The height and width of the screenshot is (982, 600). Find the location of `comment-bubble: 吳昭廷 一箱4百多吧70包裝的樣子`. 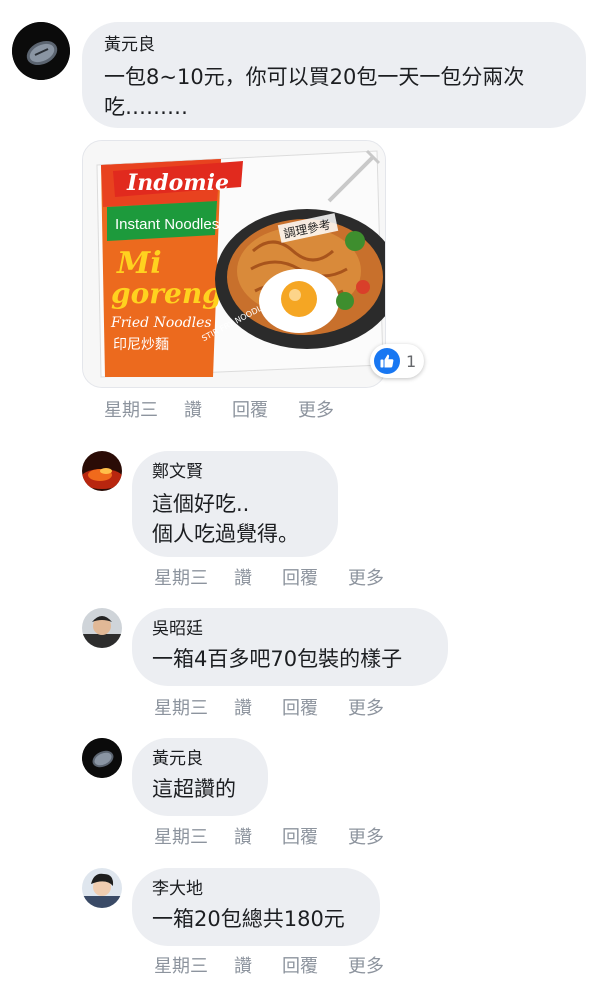

comment-bubble: 吳昭廷 一箱4百多吧70包裝的樣子 is located at coordinates (290, 647).